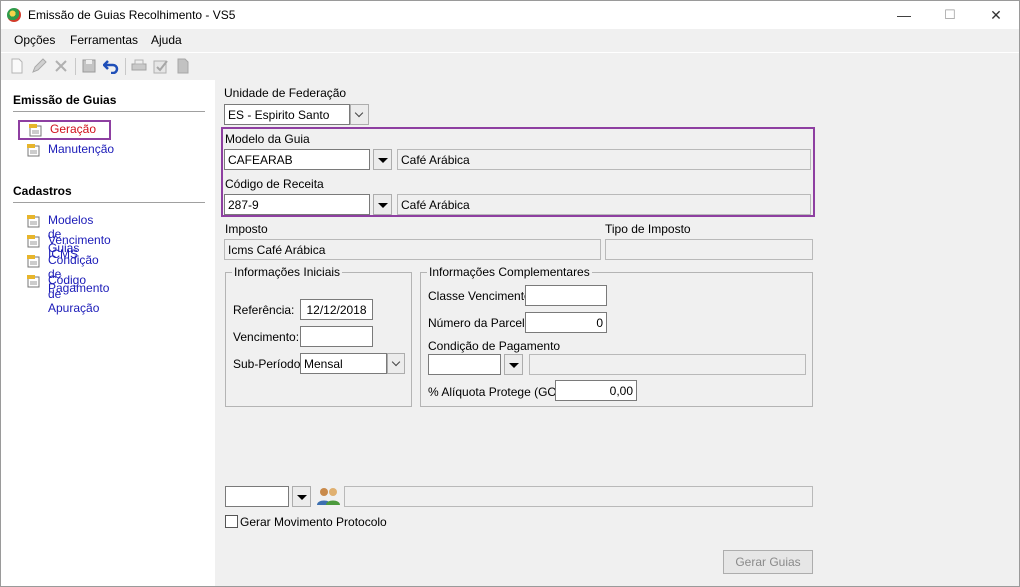  Describe the element at coordinates (297, 159) in the screenshot. I see `modelo-input: CAFEARAB` at that location.